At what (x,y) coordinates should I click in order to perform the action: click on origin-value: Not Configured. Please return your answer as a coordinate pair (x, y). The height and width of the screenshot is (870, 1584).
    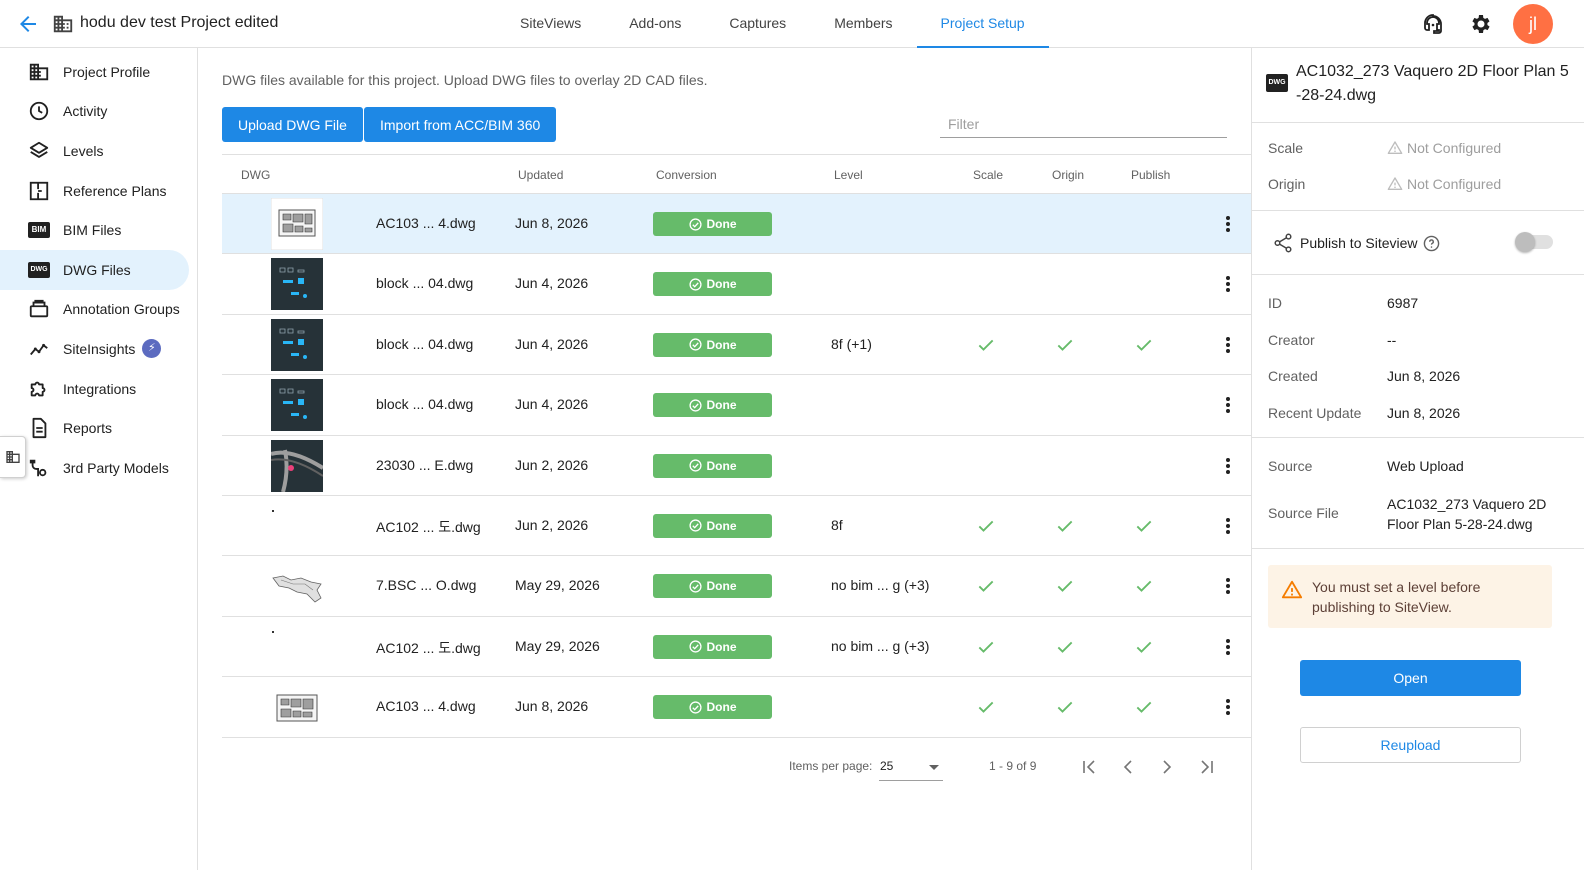
    Looking at the image, I should click on (1444, 184).